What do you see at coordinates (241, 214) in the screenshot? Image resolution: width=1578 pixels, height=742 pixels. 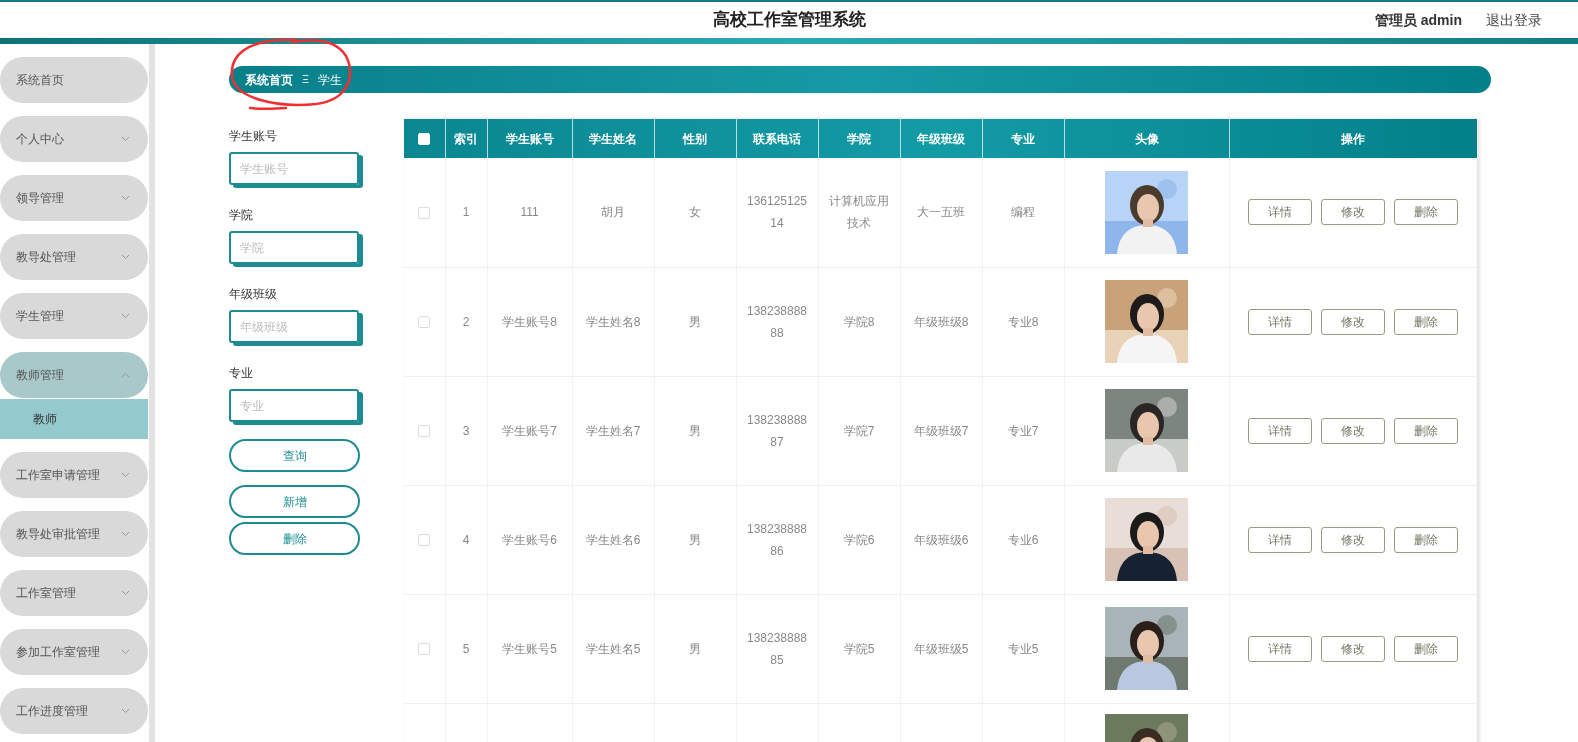 I see `field-label: 学院` at bounding box center [241, 214].